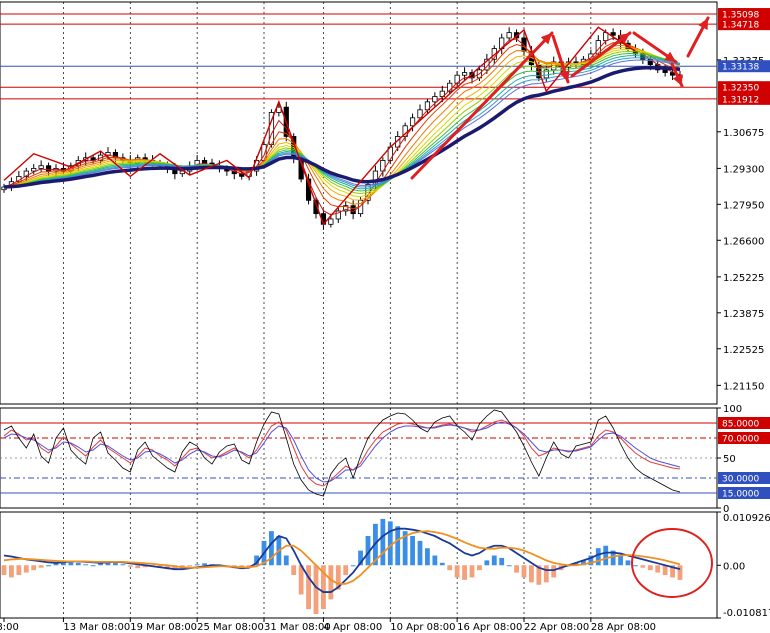 This screenshot has width=770, height=633. I want to click on price-tick-label: 1.25225, so click(743, 278).